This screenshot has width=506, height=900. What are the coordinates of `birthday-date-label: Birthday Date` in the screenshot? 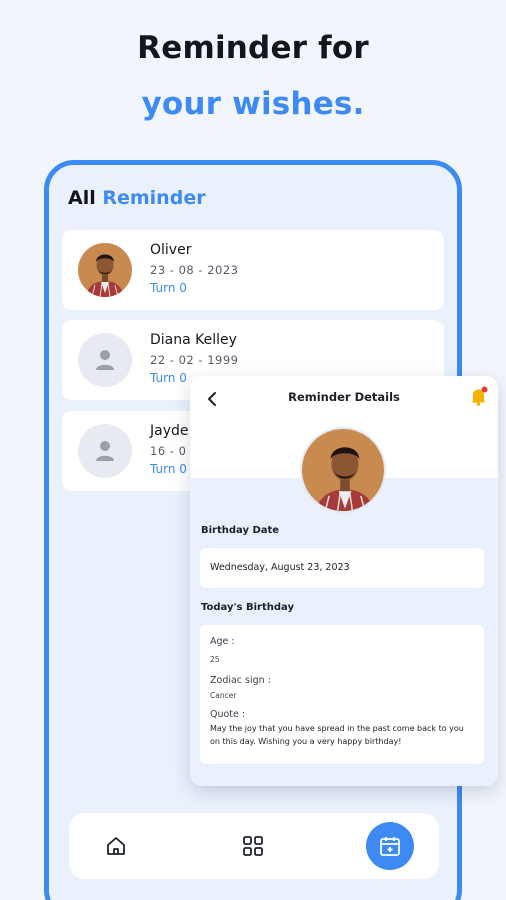 It's located at (240, 530).